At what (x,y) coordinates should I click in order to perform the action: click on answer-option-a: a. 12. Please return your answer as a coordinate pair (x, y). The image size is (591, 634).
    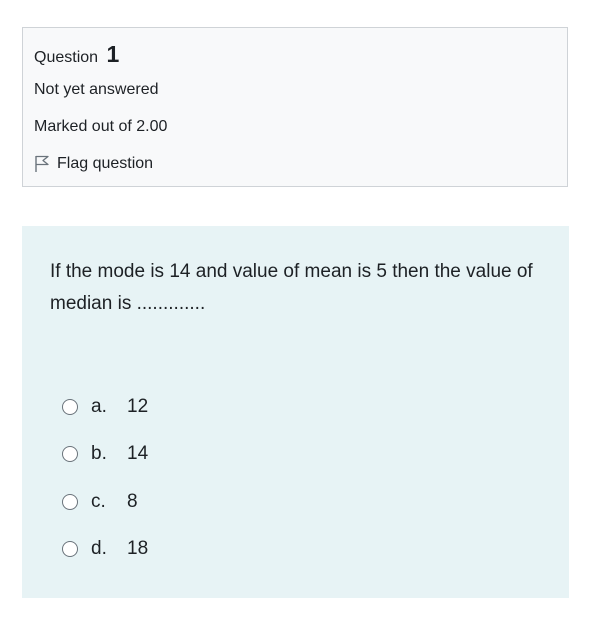
    Looking at the image, I should click on (105, 407).